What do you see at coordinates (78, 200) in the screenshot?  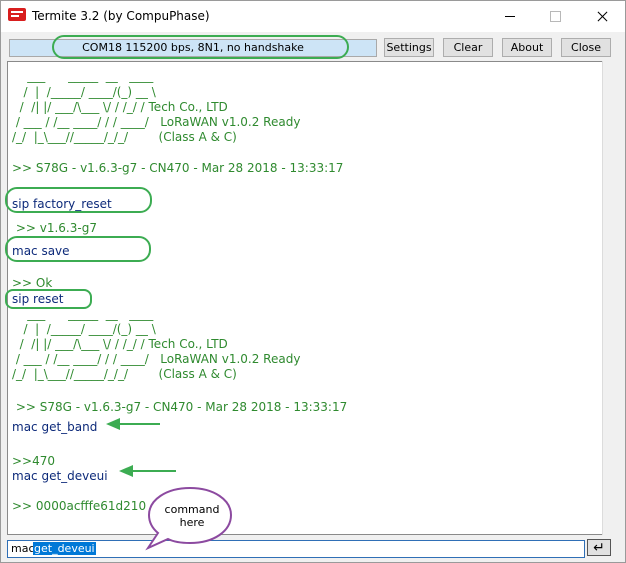 I see `highlight-factory-reset` at bounding box center [78, 200].